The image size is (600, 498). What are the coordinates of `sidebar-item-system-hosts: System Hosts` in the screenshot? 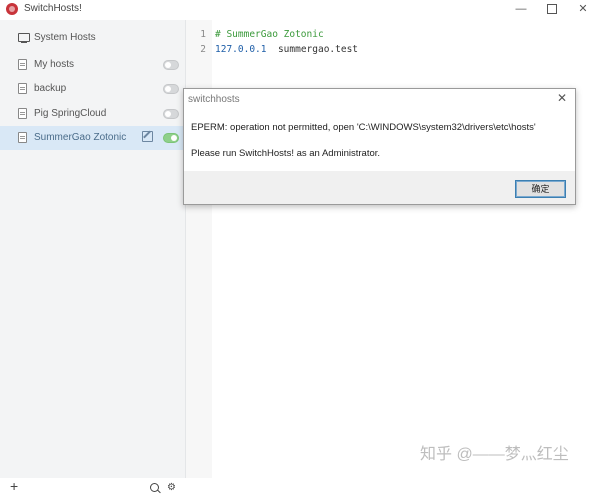 It's located at (92, 38).